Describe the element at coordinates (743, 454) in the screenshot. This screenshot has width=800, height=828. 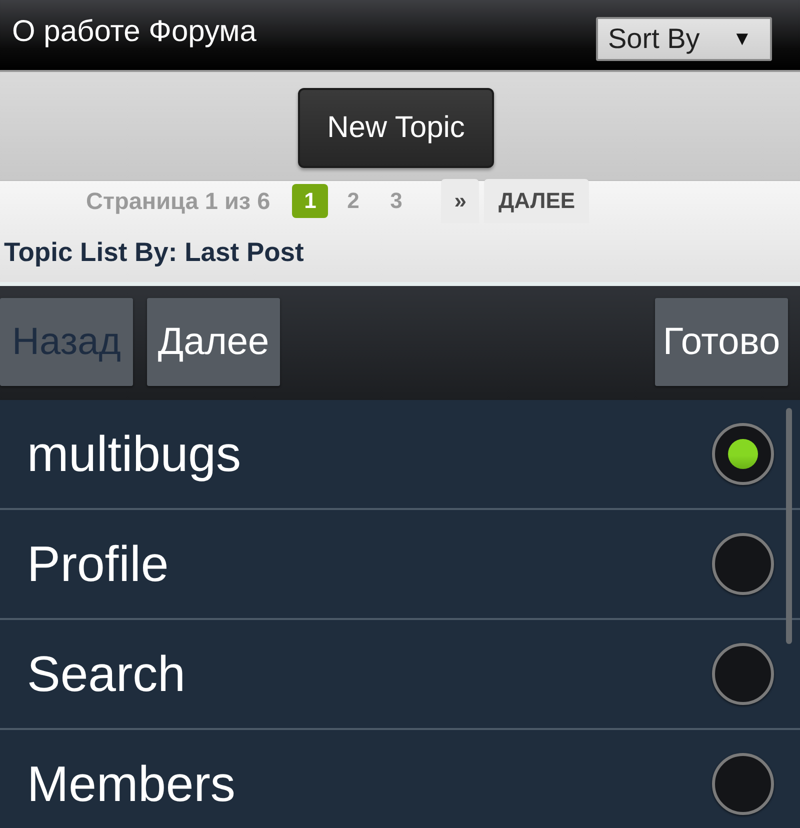
I see `radio-selected-icon` at that location.